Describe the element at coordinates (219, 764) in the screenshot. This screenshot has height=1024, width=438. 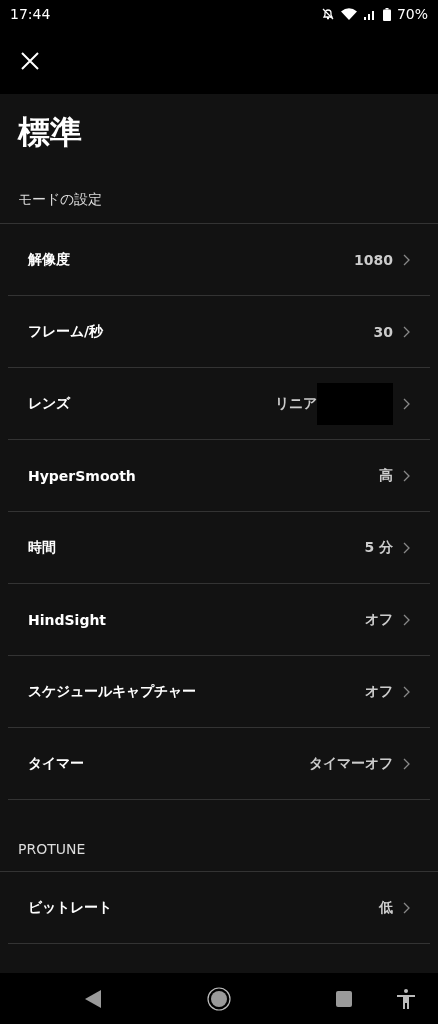
I see `setting-row: タイマー タイマーオフ` at that location.